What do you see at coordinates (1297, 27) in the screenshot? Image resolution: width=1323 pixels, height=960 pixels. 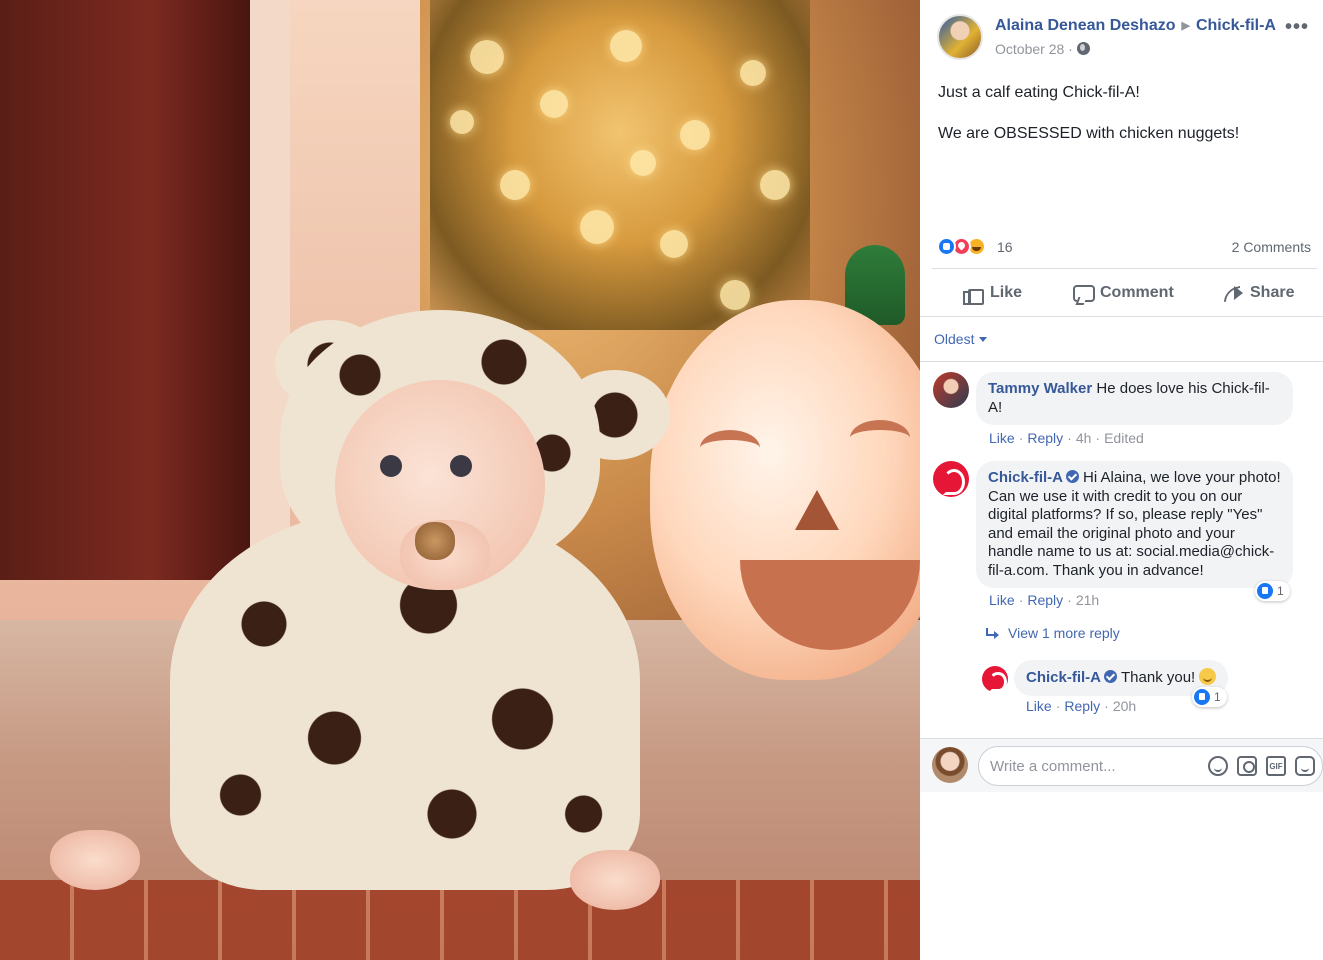 I see `more-options-icon: •••` at bounding box center [1297, 27].